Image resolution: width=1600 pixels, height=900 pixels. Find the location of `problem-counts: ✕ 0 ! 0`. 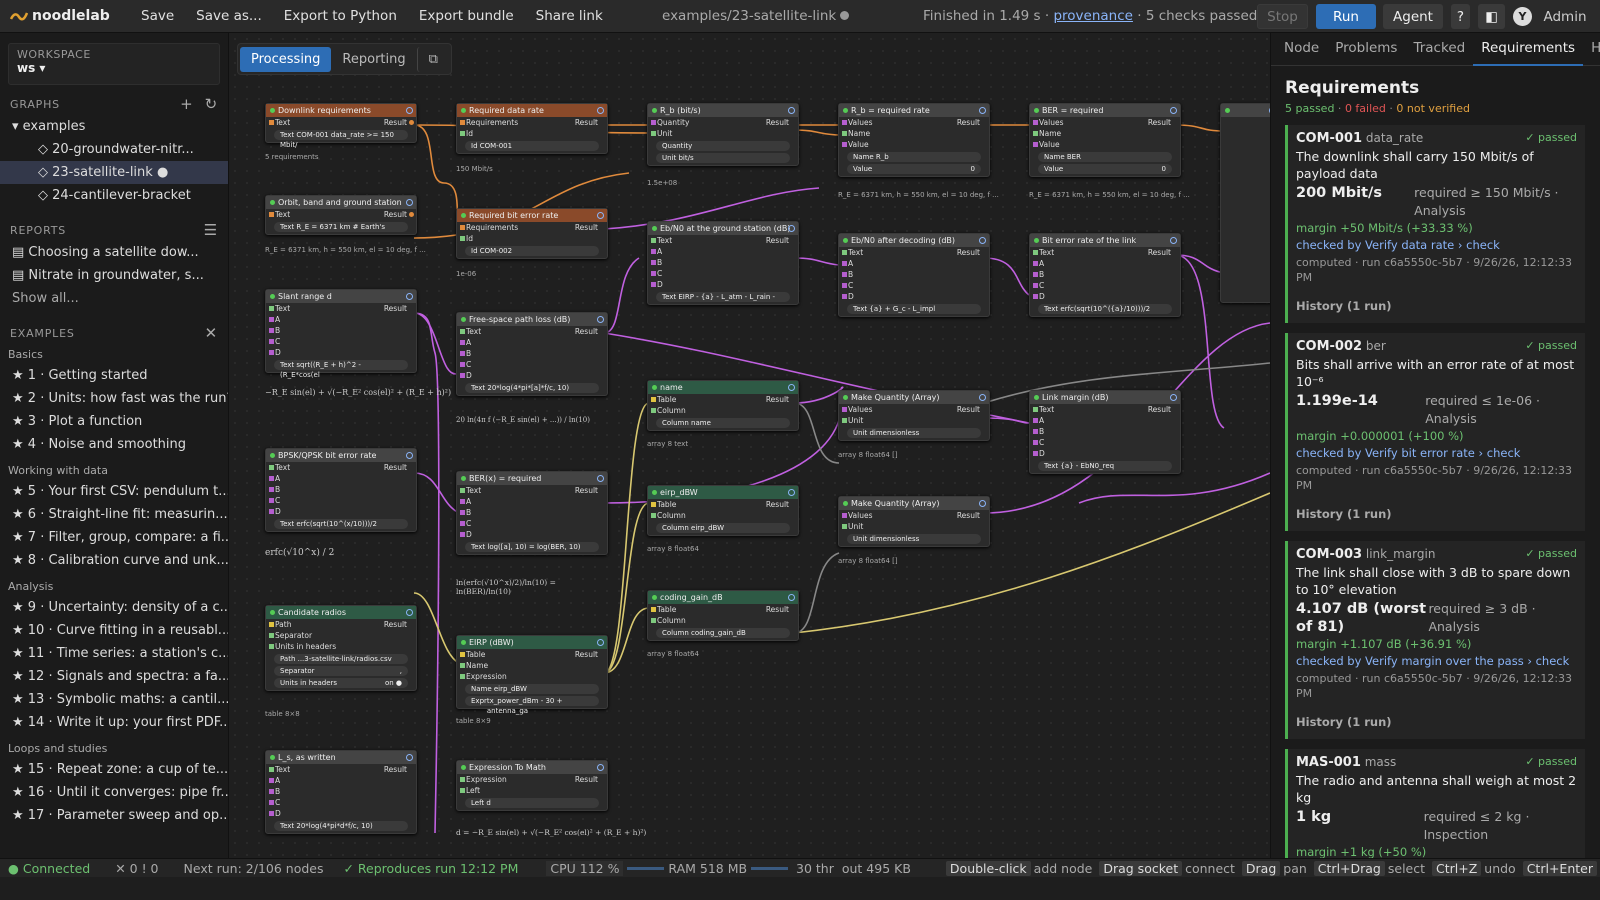

problem-counts: ✕ 0 ! 0 is located at coordinates (136, 868).